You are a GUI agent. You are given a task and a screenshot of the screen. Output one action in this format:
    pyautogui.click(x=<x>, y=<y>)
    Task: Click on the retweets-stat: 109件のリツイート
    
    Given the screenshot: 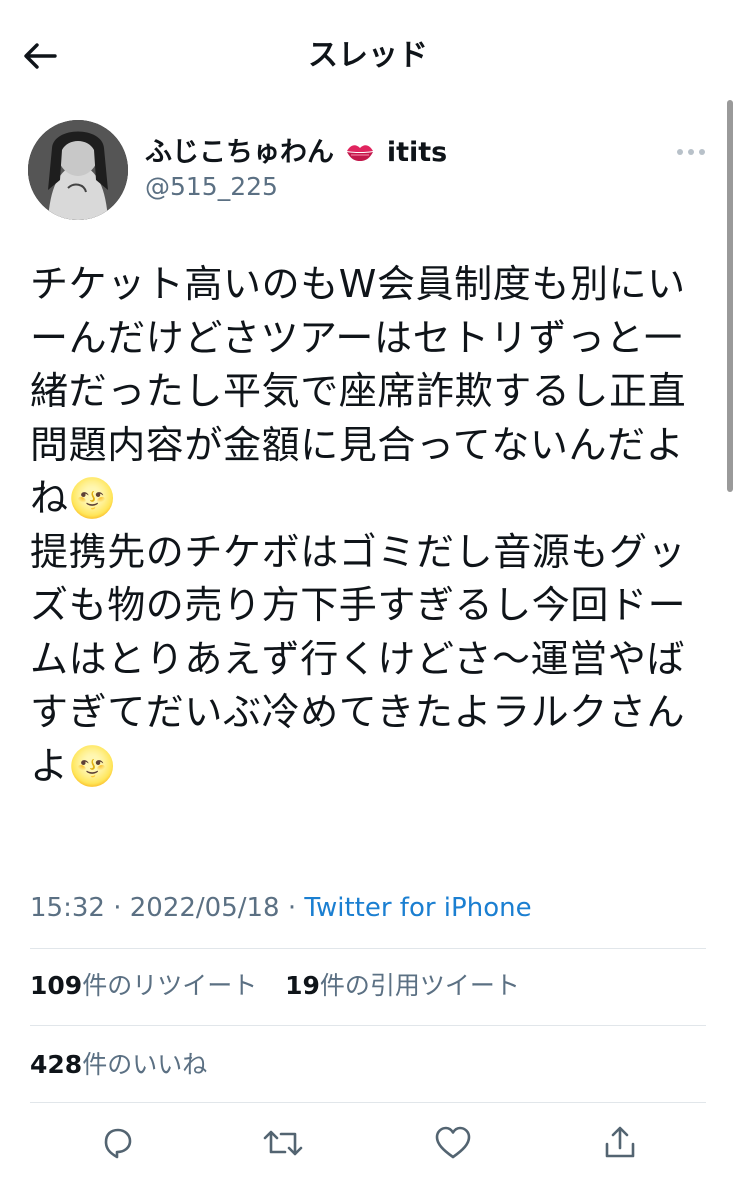 What is the action you would take?
    pyautogui.click(x=143, y=985)
    